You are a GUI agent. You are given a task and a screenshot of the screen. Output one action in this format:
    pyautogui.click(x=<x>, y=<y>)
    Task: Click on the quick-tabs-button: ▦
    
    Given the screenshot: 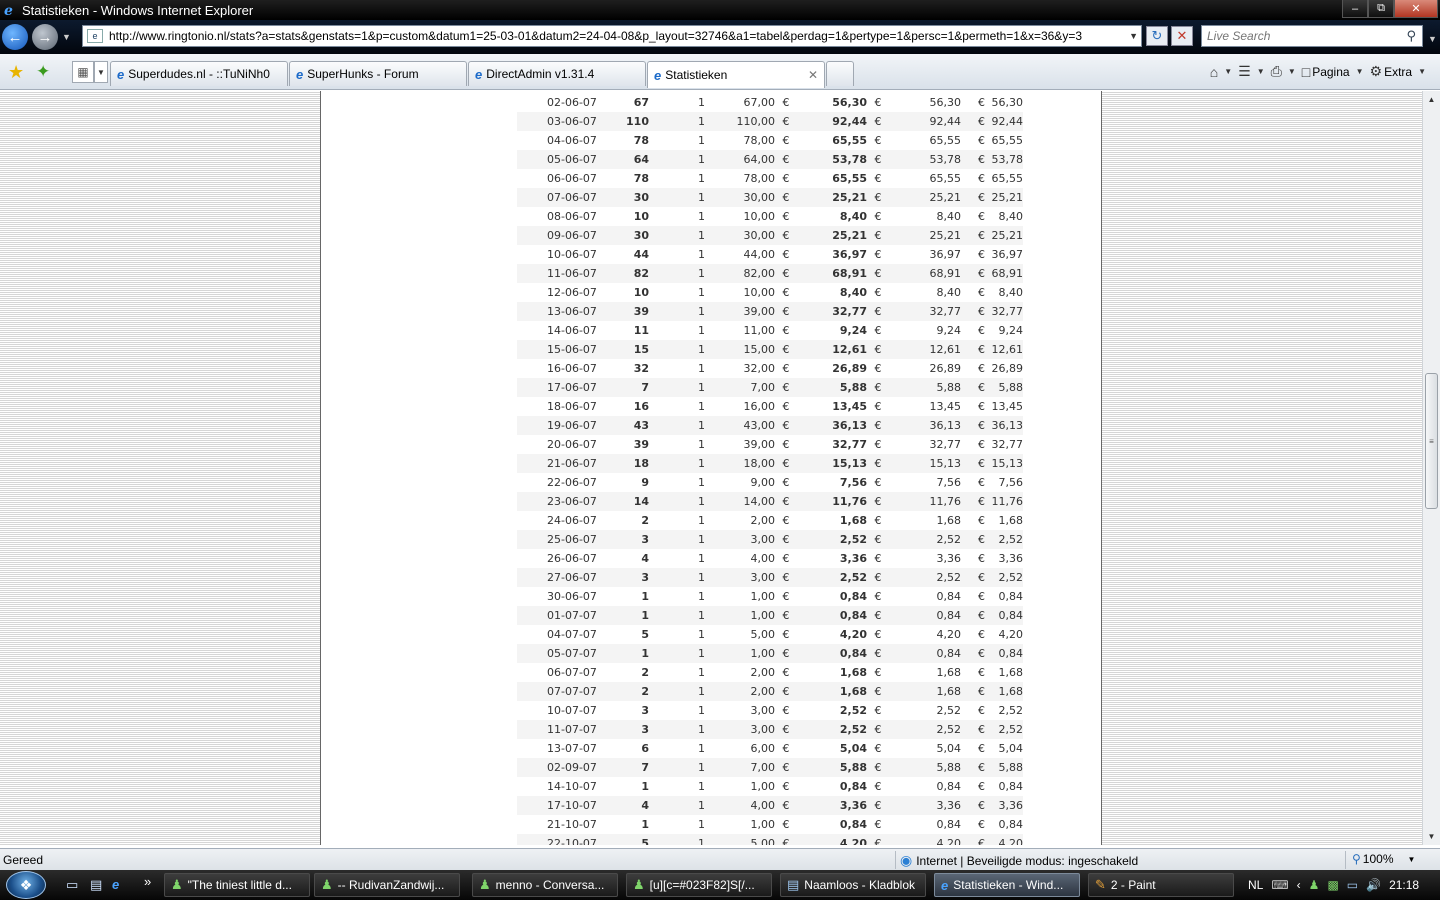 What is the action you would take?
    pyautogui.click(x=83, y=72)
    